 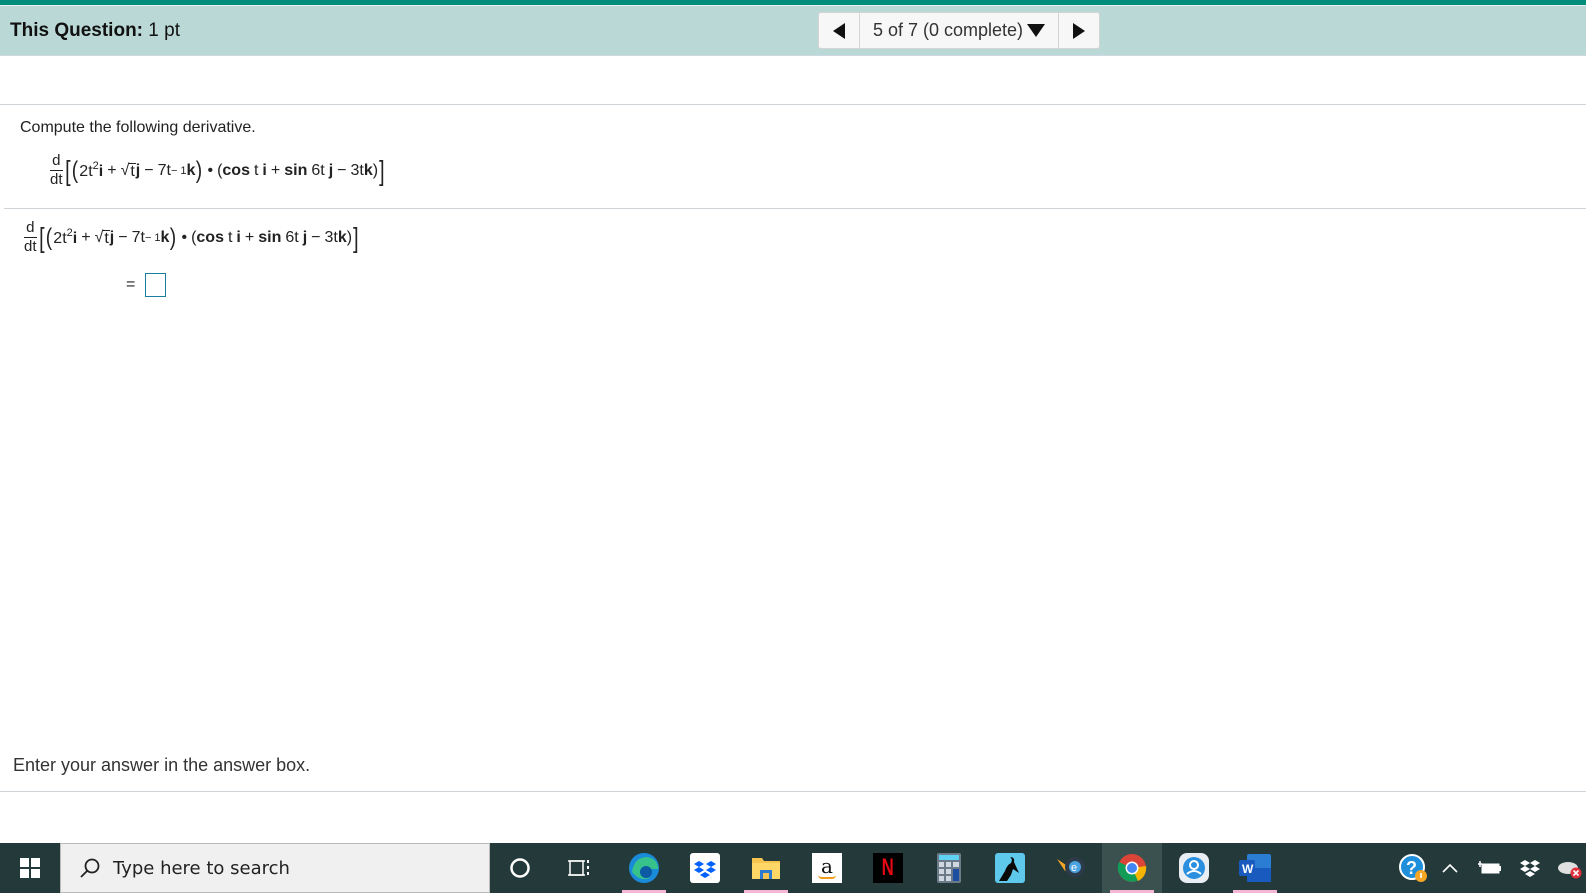 What do you see at coordinates (318, 170) in the screenshot?
I see `sin-arg: 6t` at bounding box center [318, 170].